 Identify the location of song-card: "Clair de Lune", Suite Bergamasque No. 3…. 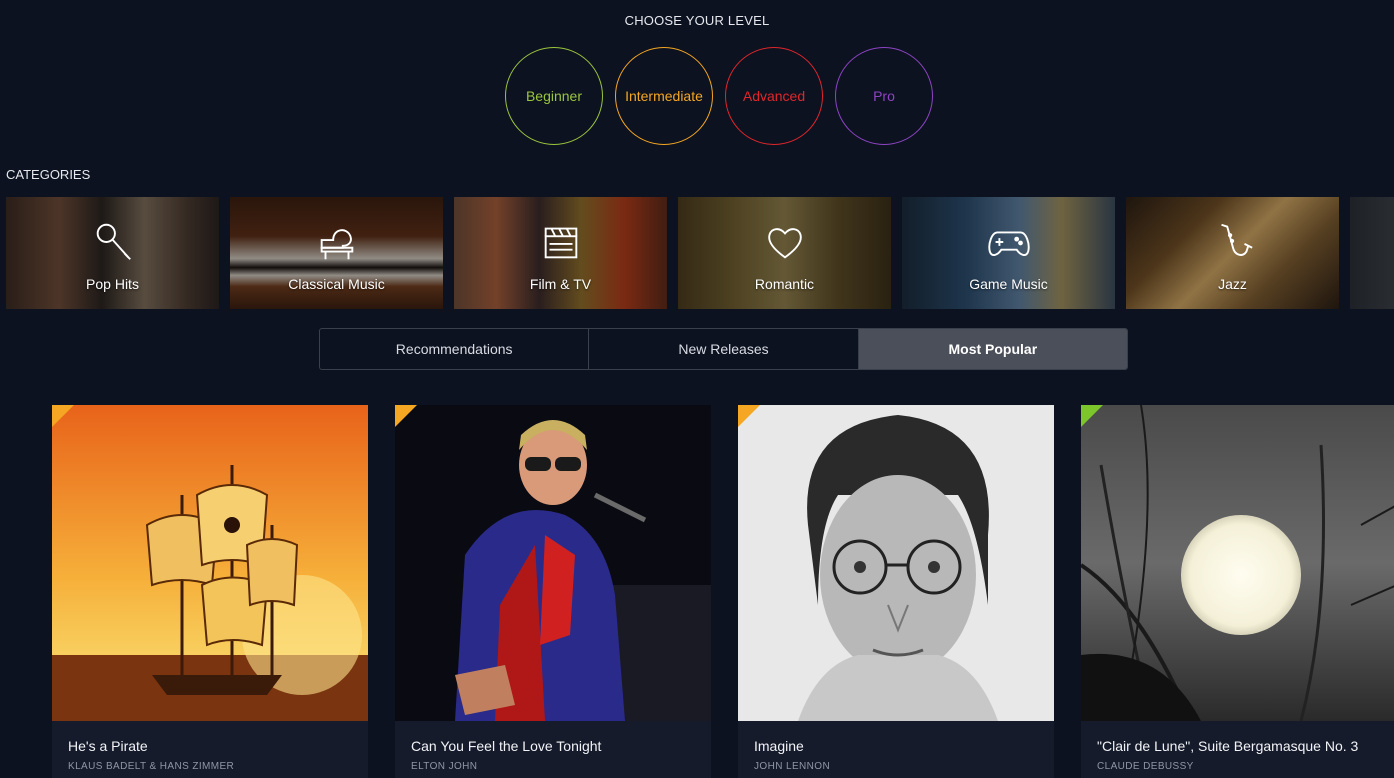
(1237, 591).